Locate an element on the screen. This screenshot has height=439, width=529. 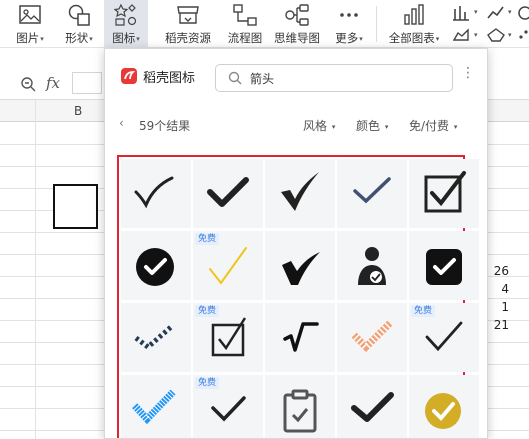
column-chart-icon is located at coordinates (462, 13).